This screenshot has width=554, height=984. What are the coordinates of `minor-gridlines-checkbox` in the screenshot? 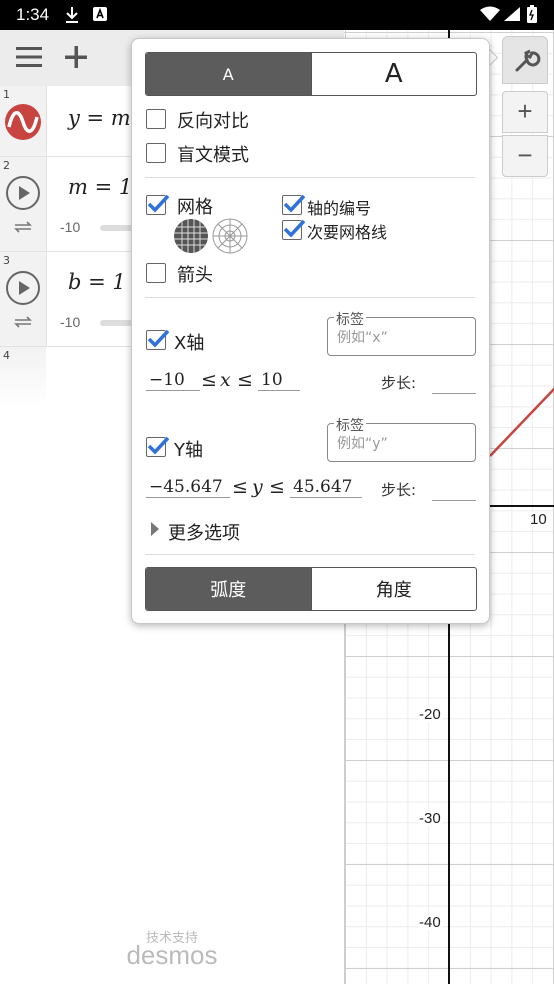 It's located at (294, 229).